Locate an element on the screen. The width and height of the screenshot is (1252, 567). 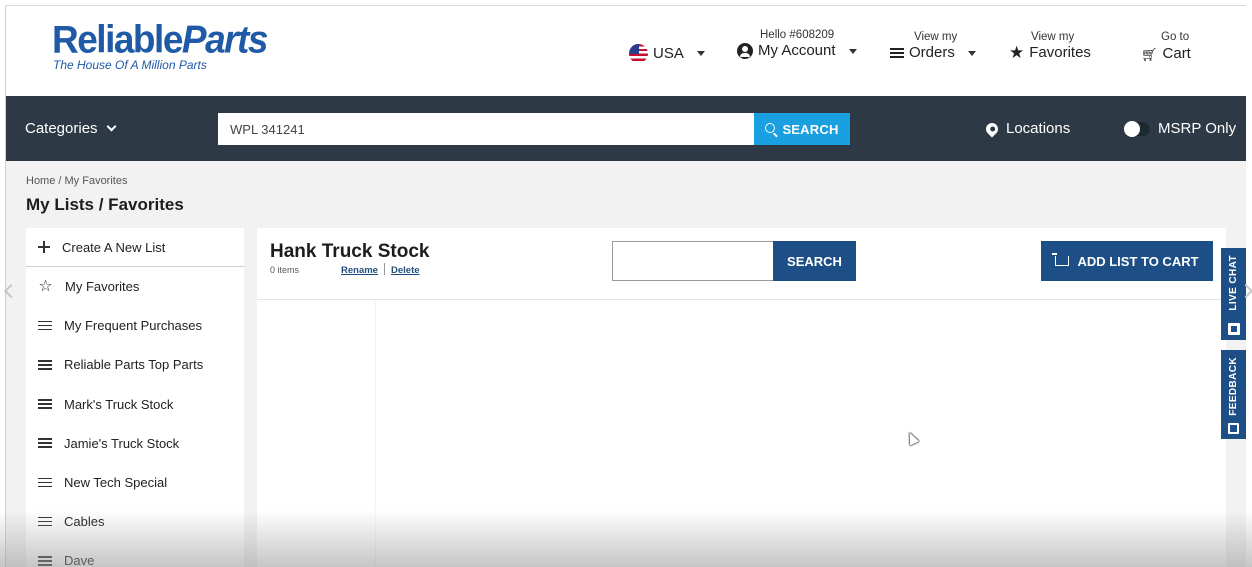
chat-icon is located at coordinates (1233, 329).